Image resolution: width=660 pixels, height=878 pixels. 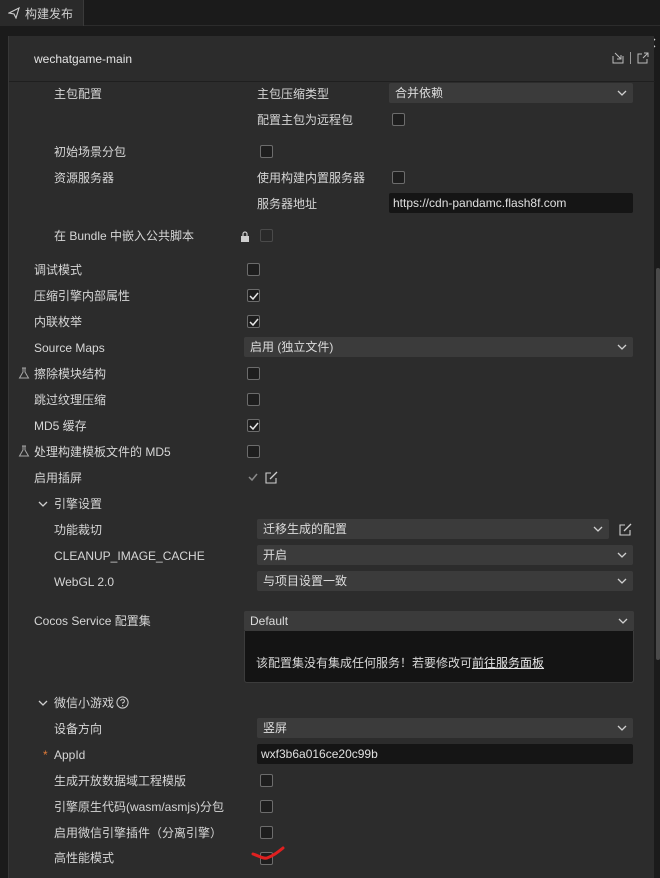 I want to click on device-orientation-label: 设备方向, so click(x=78, y=729).